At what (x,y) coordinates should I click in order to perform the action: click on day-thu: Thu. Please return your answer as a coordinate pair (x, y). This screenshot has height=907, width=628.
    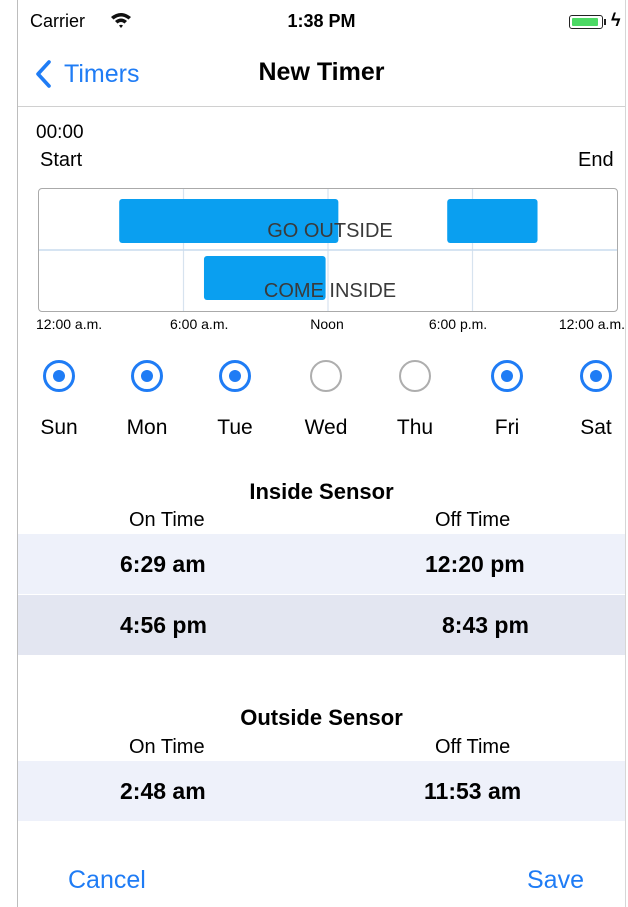
    Looking at the image, I should click on (415, 396).